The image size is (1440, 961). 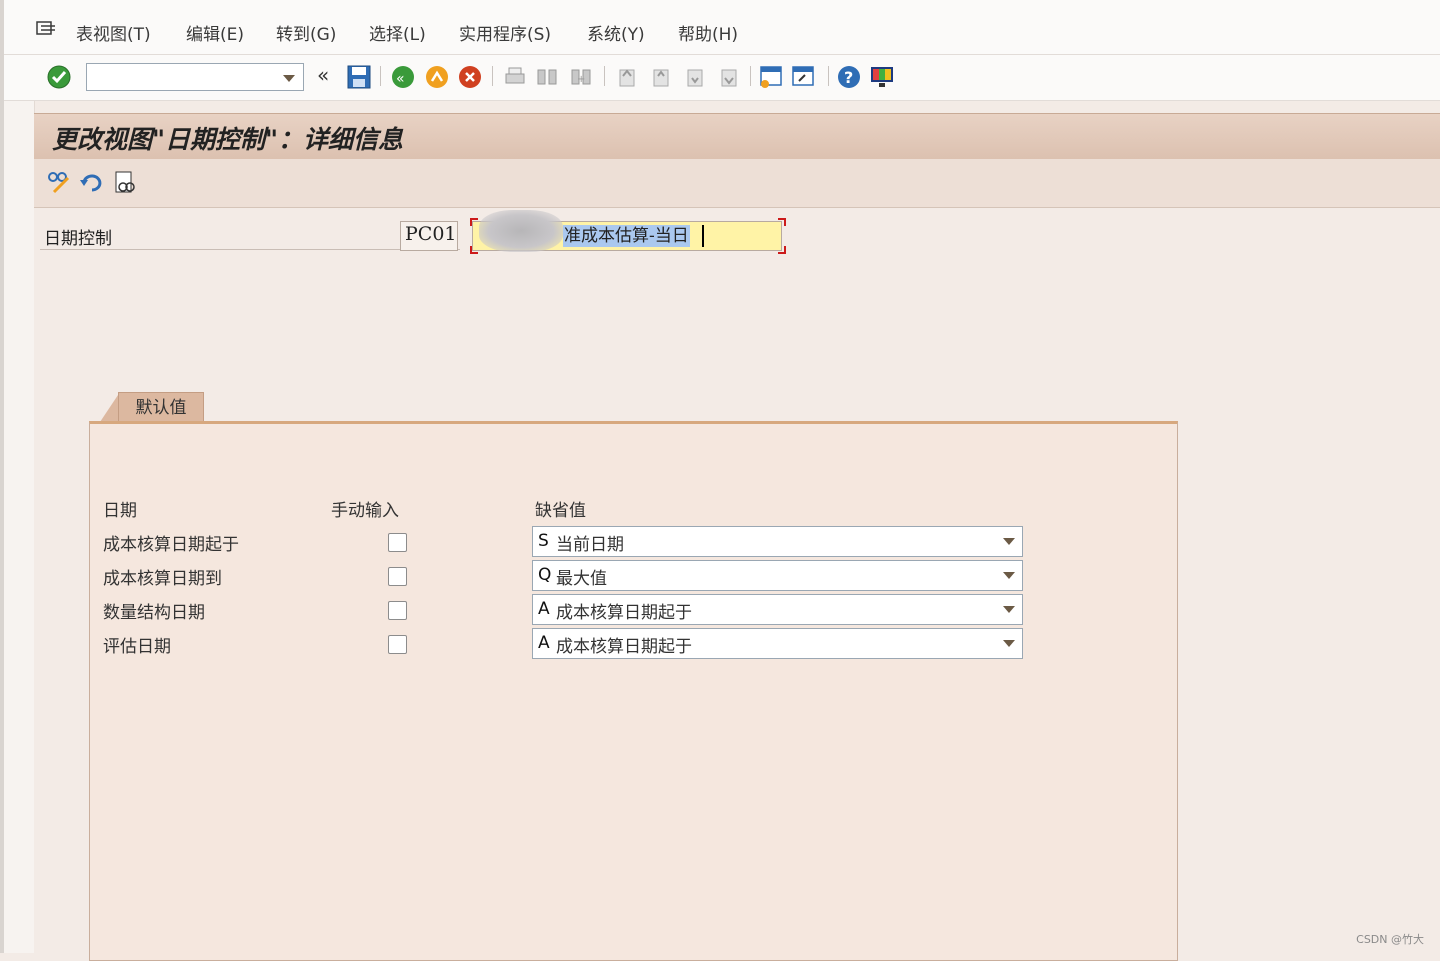 I want to click on system-menu-icon, so click(x=46, y=29).